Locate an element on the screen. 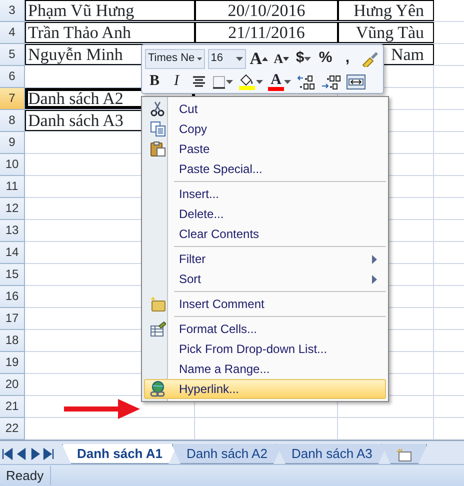 The width and height of the screenshot is (464, 486). increase-decimal-icon is located at coordinates (306, 82).